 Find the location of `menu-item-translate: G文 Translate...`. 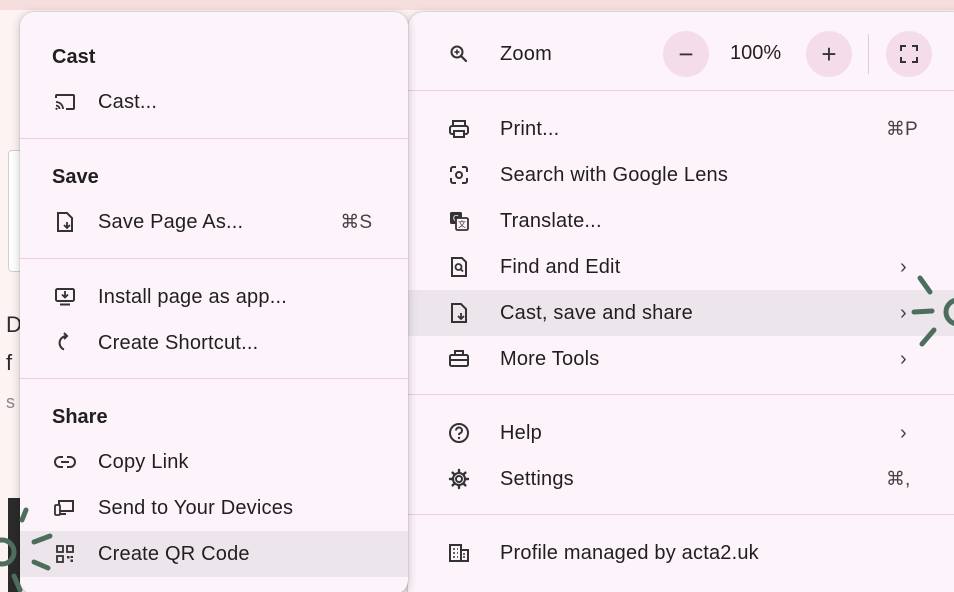

menu-item-translate: G文 Translate... is located at coordinates (681, 221).